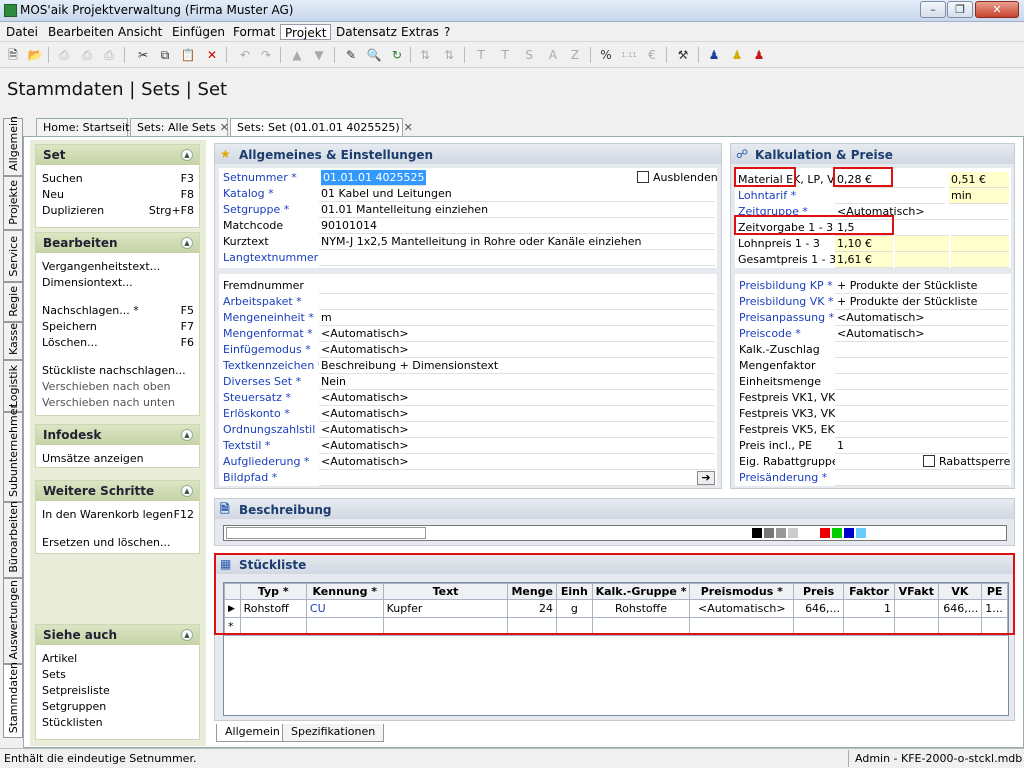  I want to click on menu-ansicht: Ansicht, so click(140, 32).